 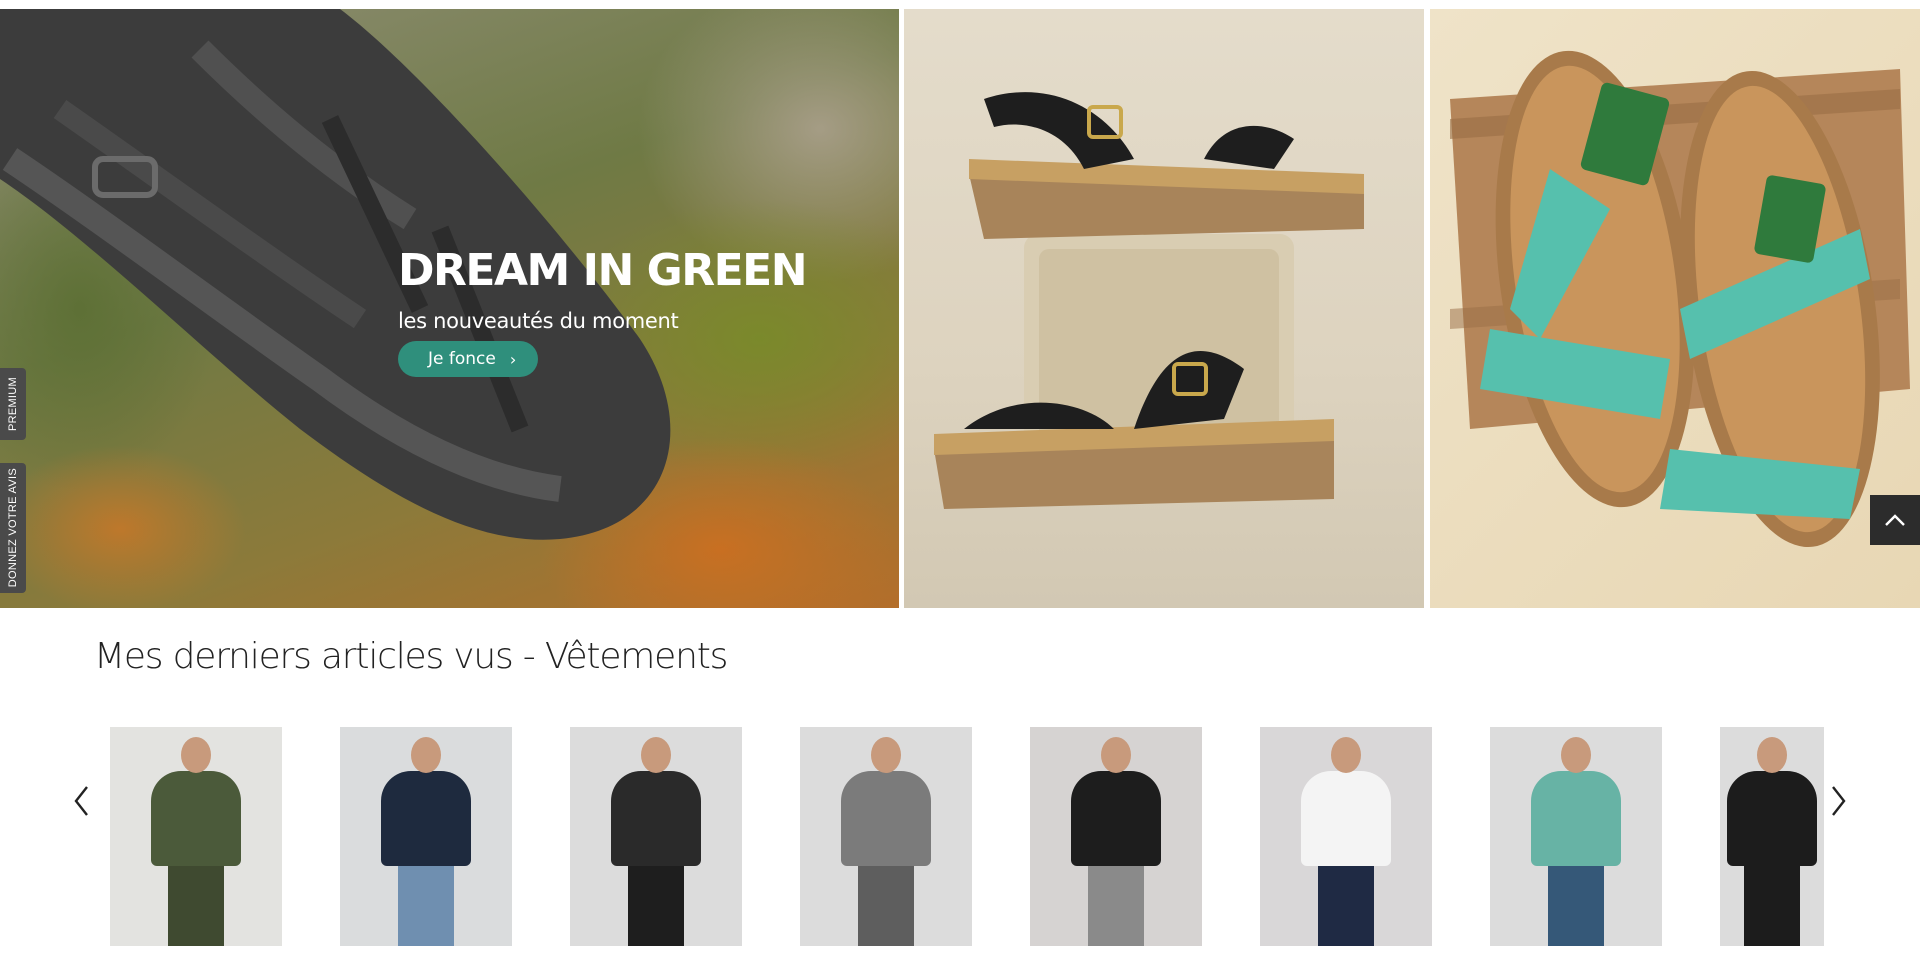 I want to click on product-card-striped-sweater-gilet, so click(x=426, y=836).